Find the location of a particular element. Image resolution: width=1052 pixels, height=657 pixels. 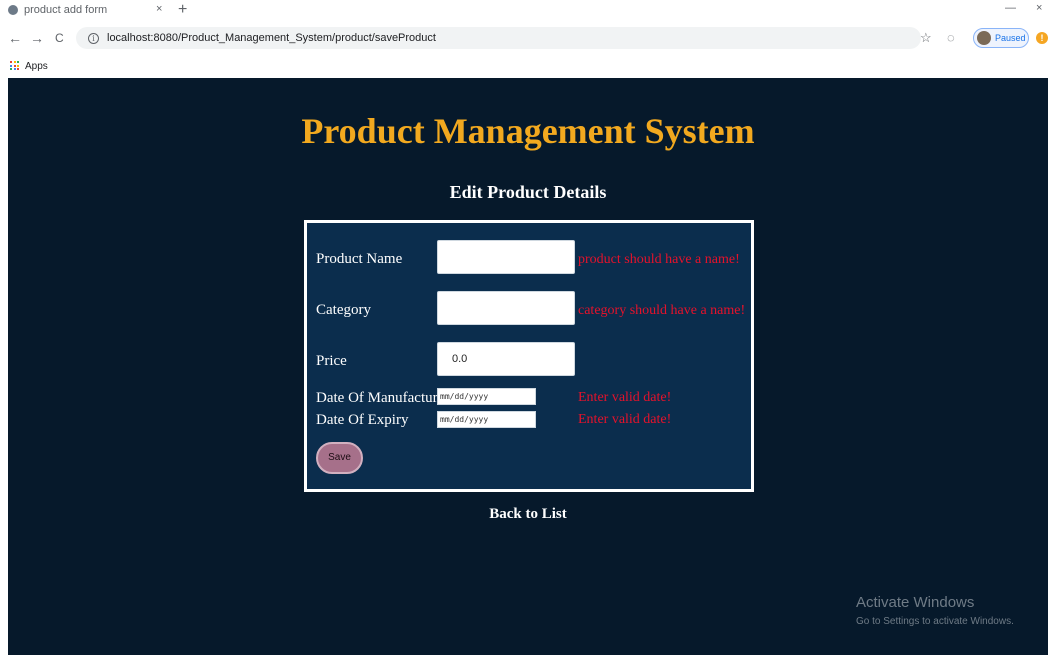

tab-strip: product add form × + — × is located at coordinates (526, 11).